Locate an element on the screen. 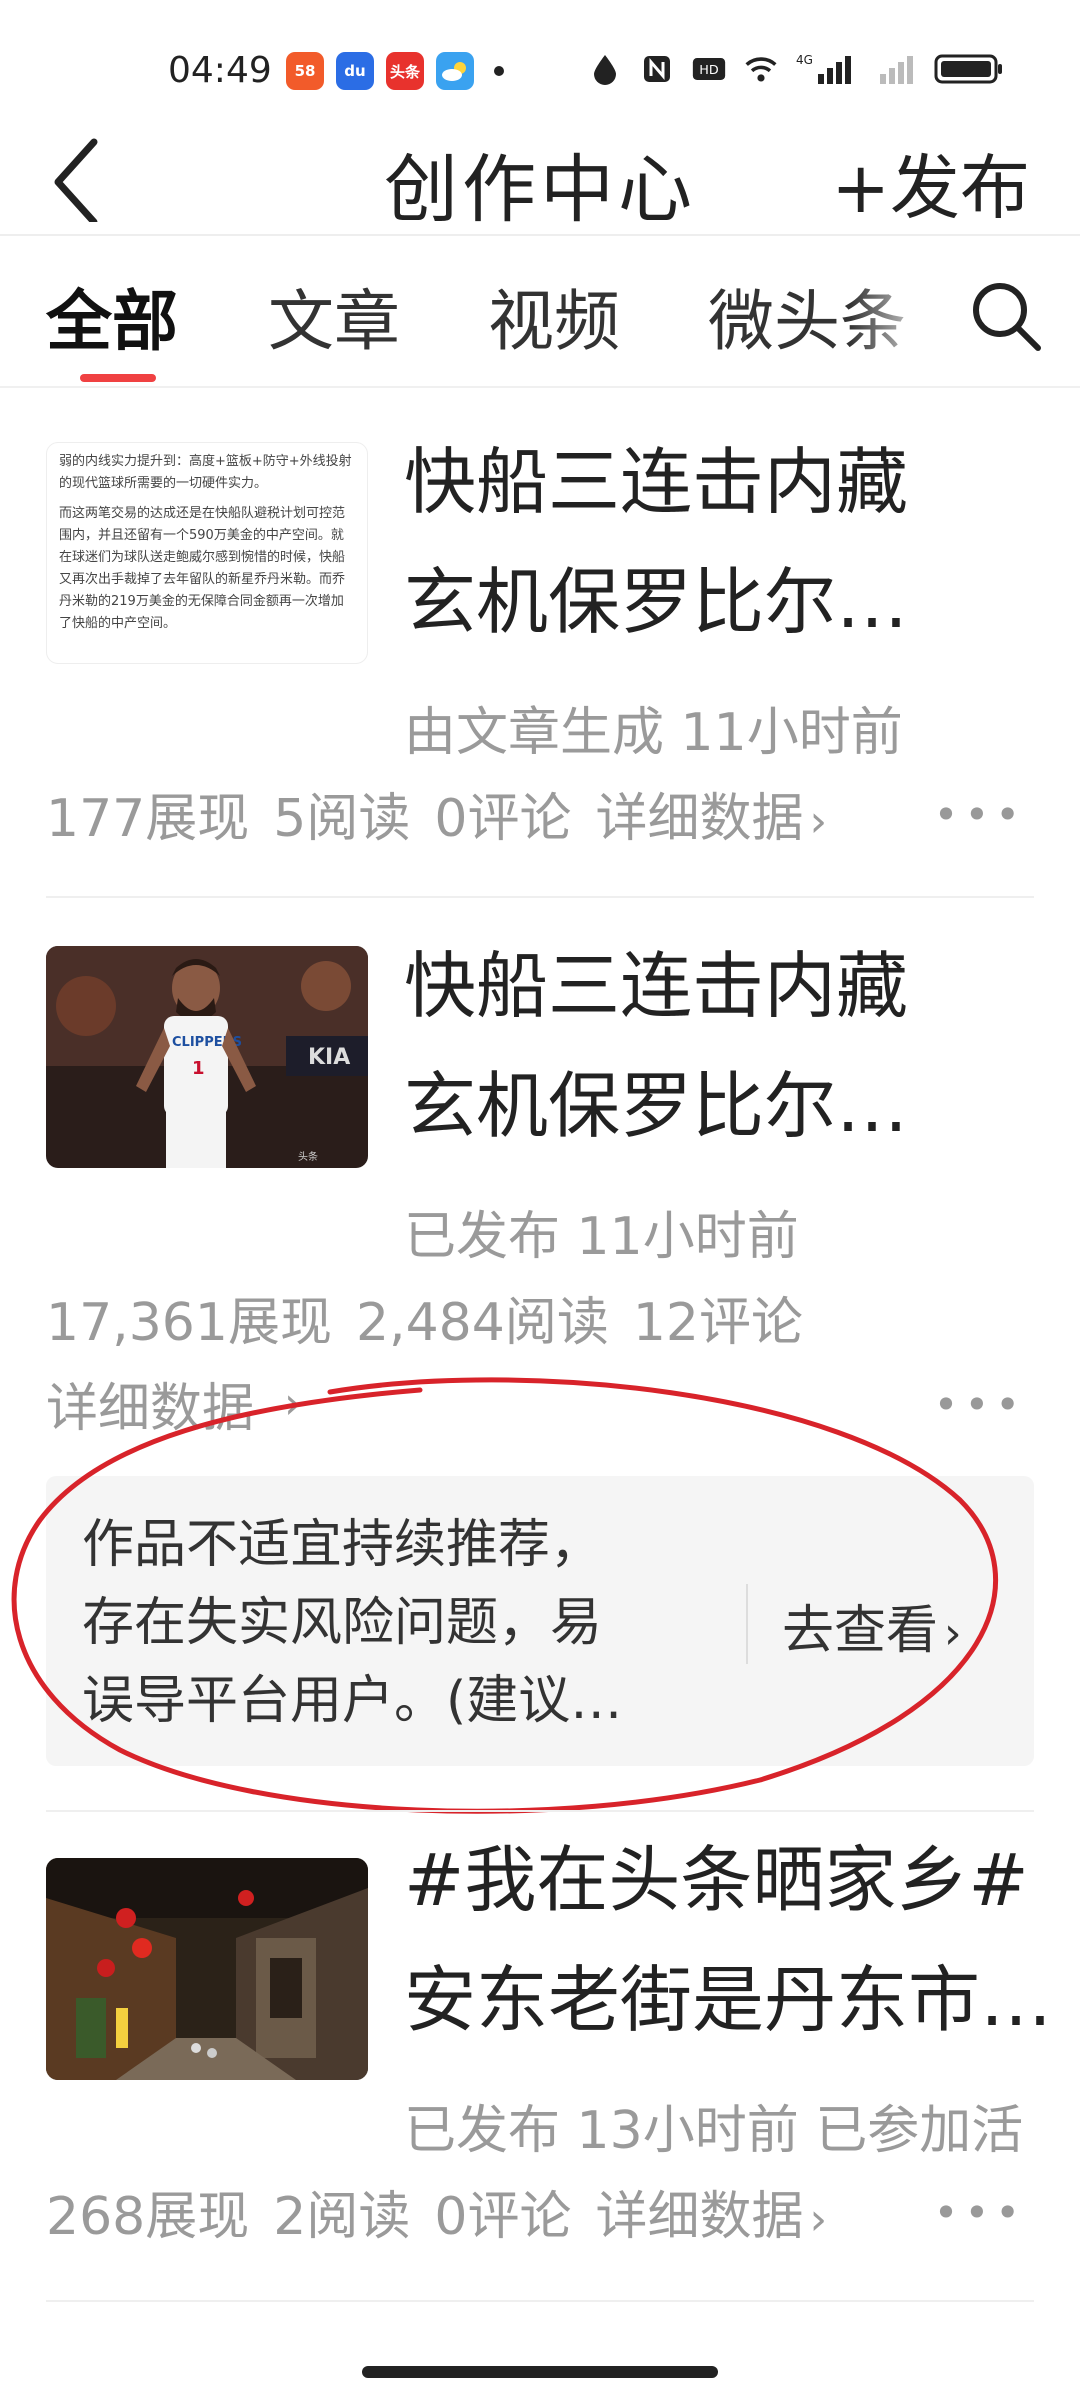 Image resolution: width=1080 pixels, height=2400 pixels. home-indicator is located at coordinates (540, 2372).